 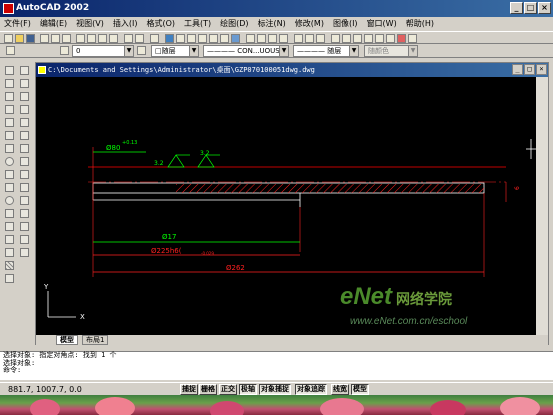 What do you see at coordinates (311, 389) in the screenshot?
I see `otrack-toggle: 对象追踪` at bounding box center [311, 389].